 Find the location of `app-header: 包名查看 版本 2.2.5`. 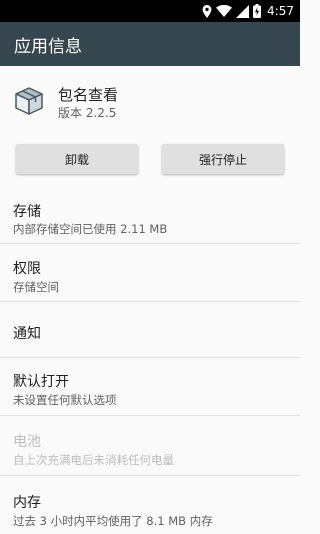

app-header: 包名查看 版本 2.2.5 is located at coordinates (150, 98).